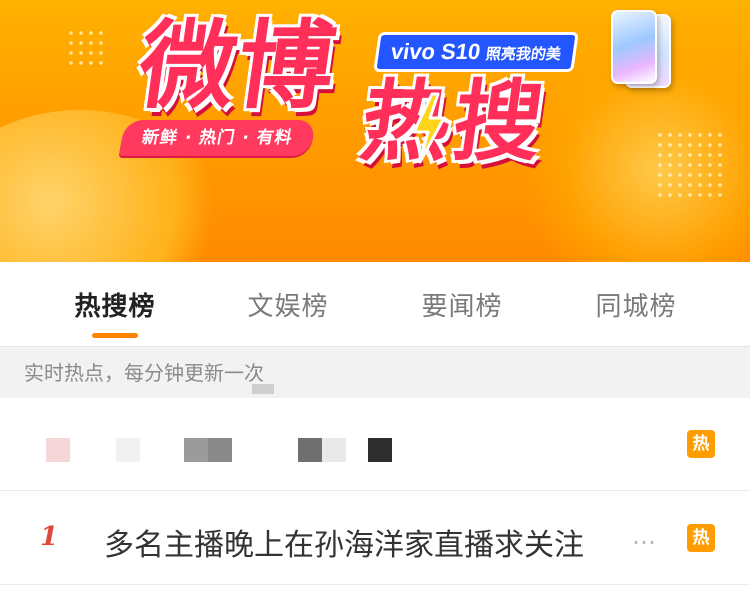 The height and width of the screenshot is (600, 750). Describe the element at coordinates (238, 66) in the screenshot. I see `banner-title-weibo: 微博` at that location.